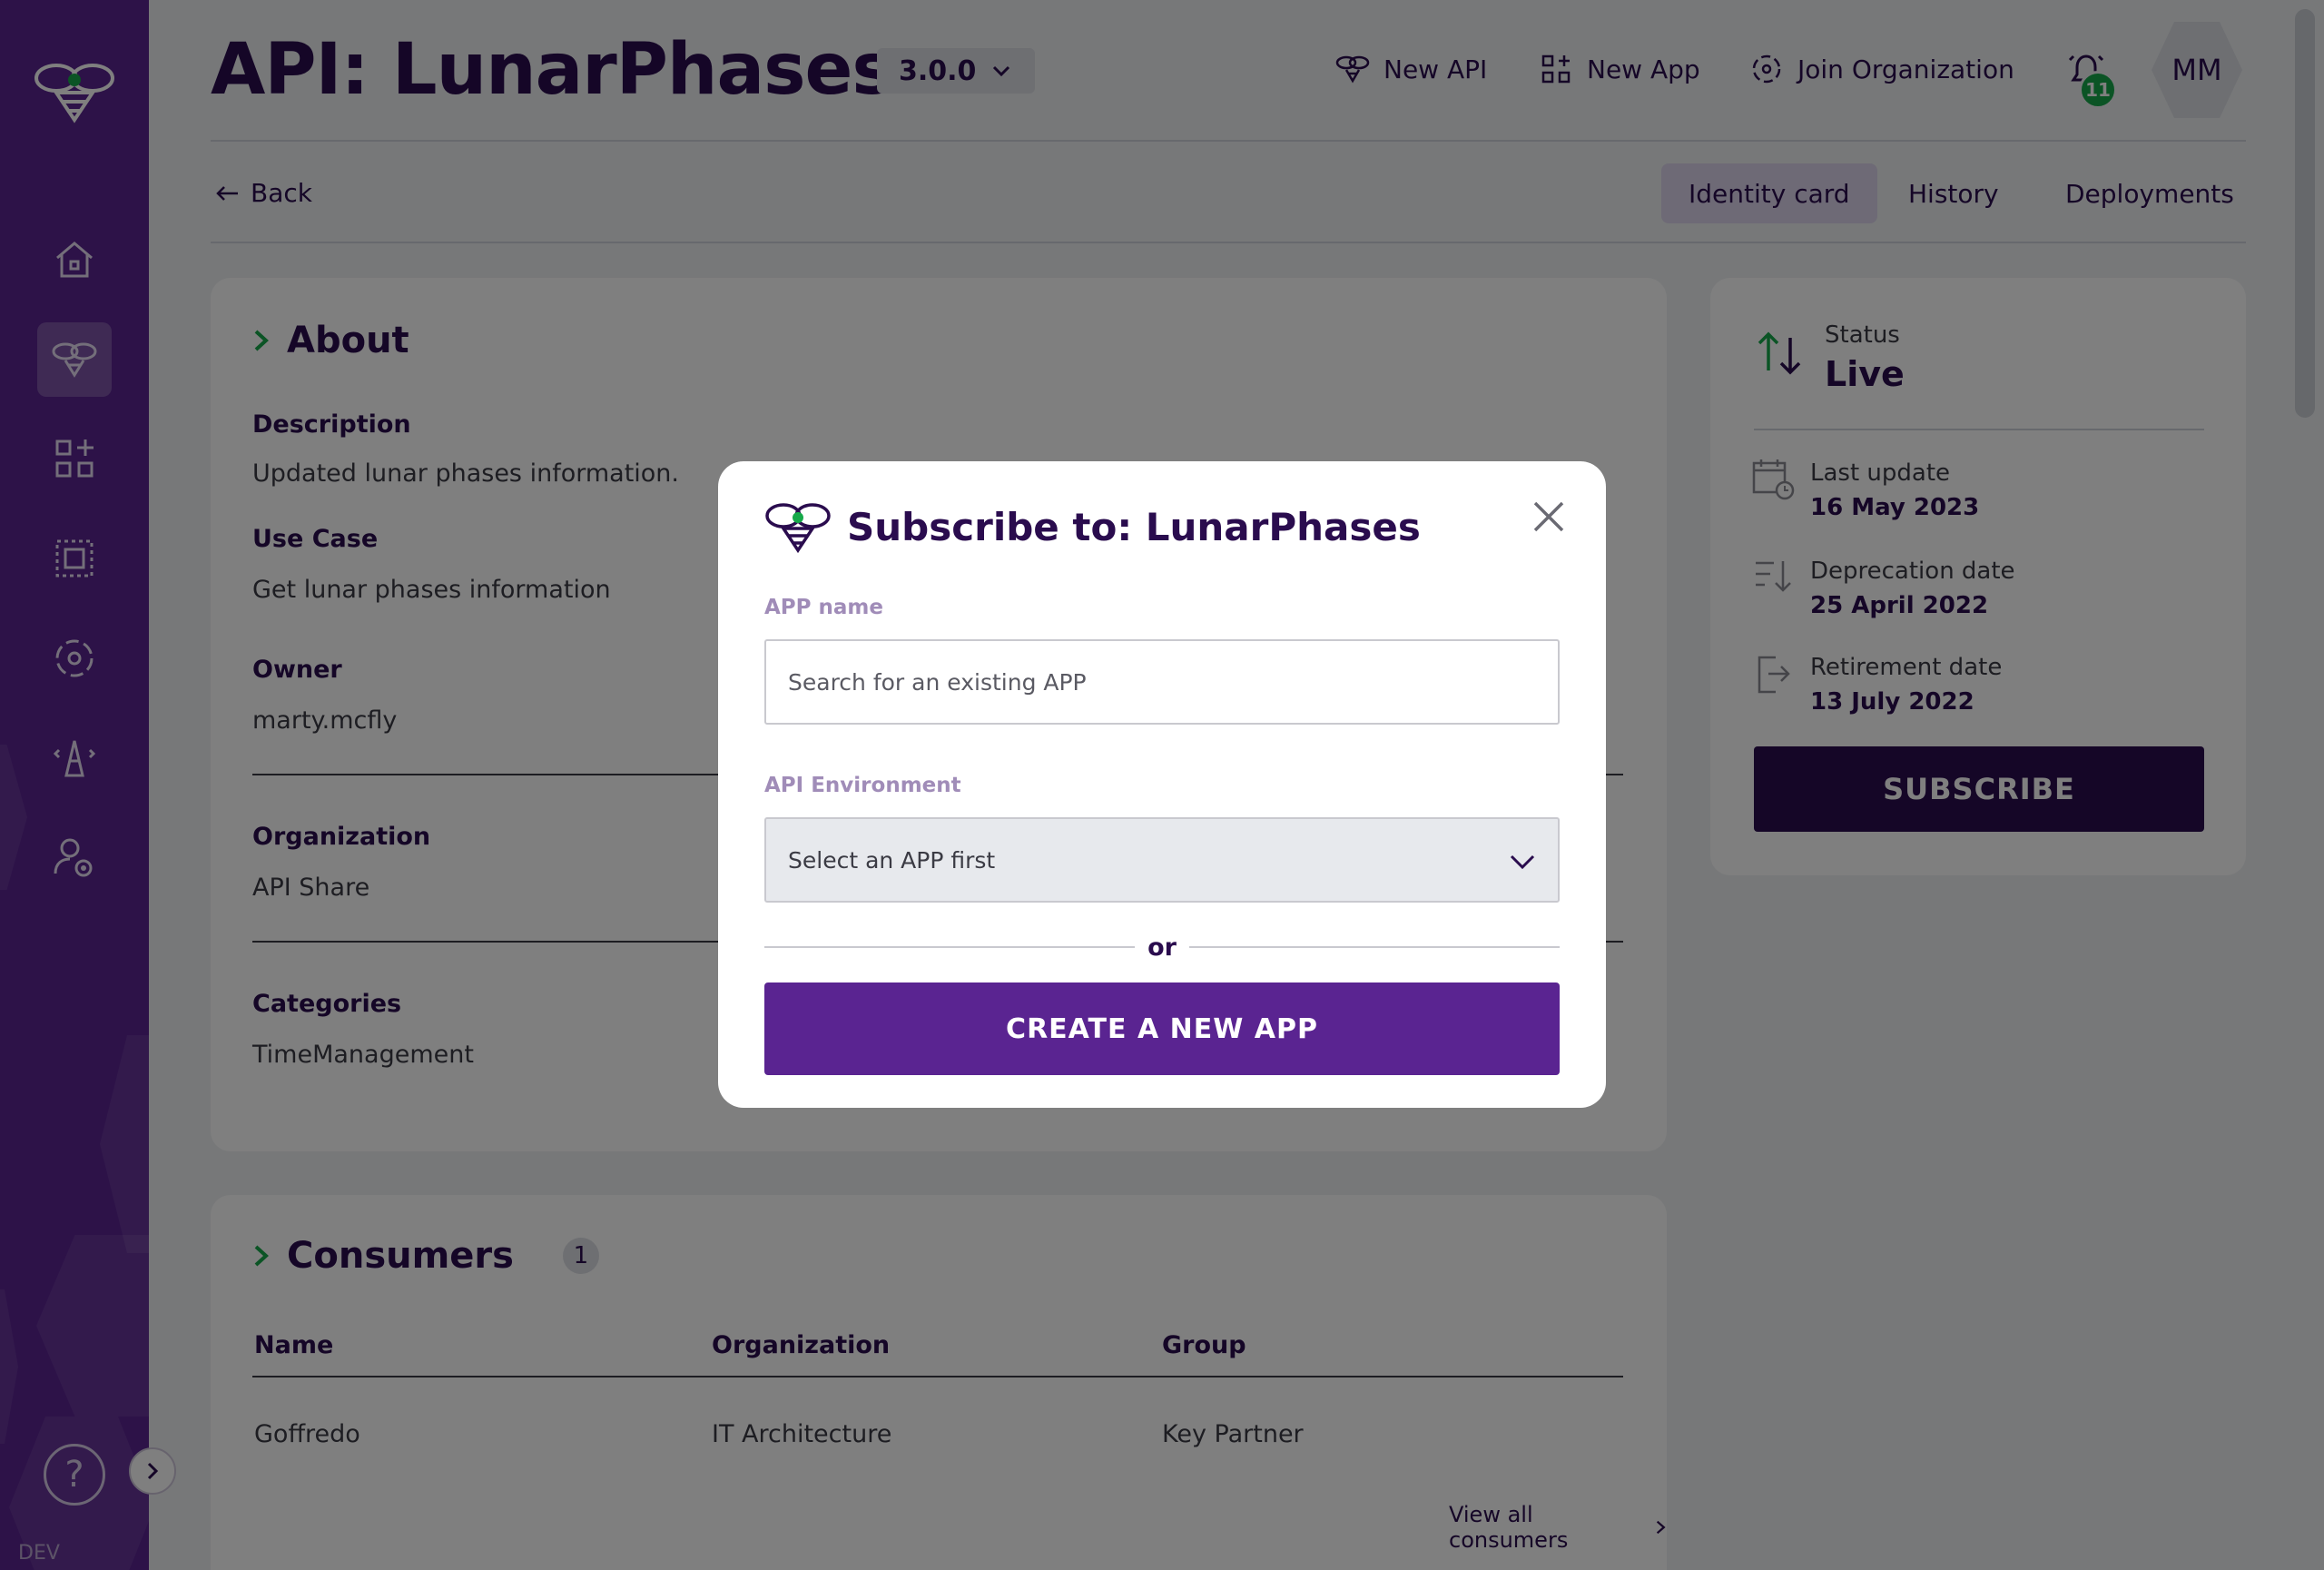  I want to click on close-icon, so click(1549, 517).